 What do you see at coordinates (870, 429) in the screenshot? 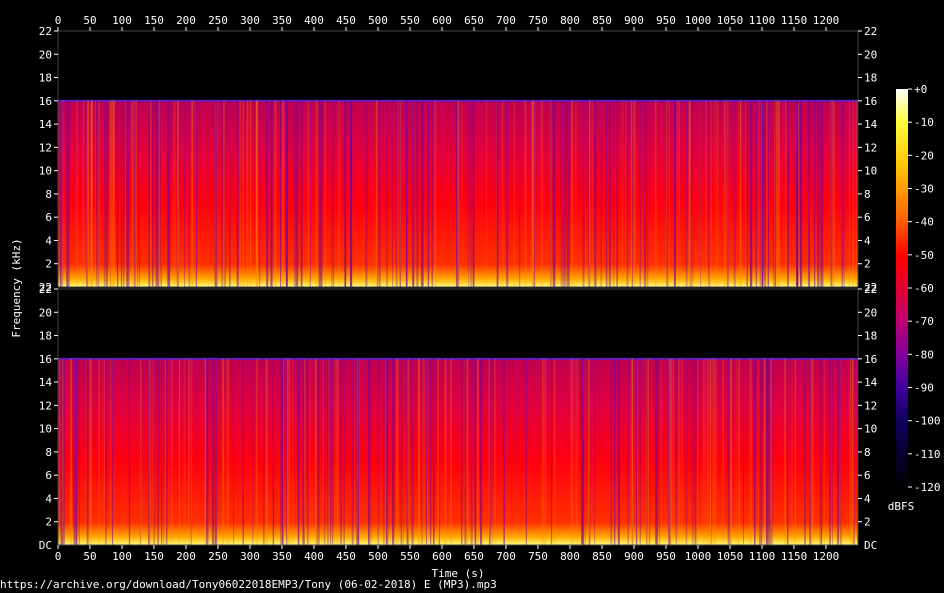
I see `y-tick-label: 10` at bounding box center [870, 429].